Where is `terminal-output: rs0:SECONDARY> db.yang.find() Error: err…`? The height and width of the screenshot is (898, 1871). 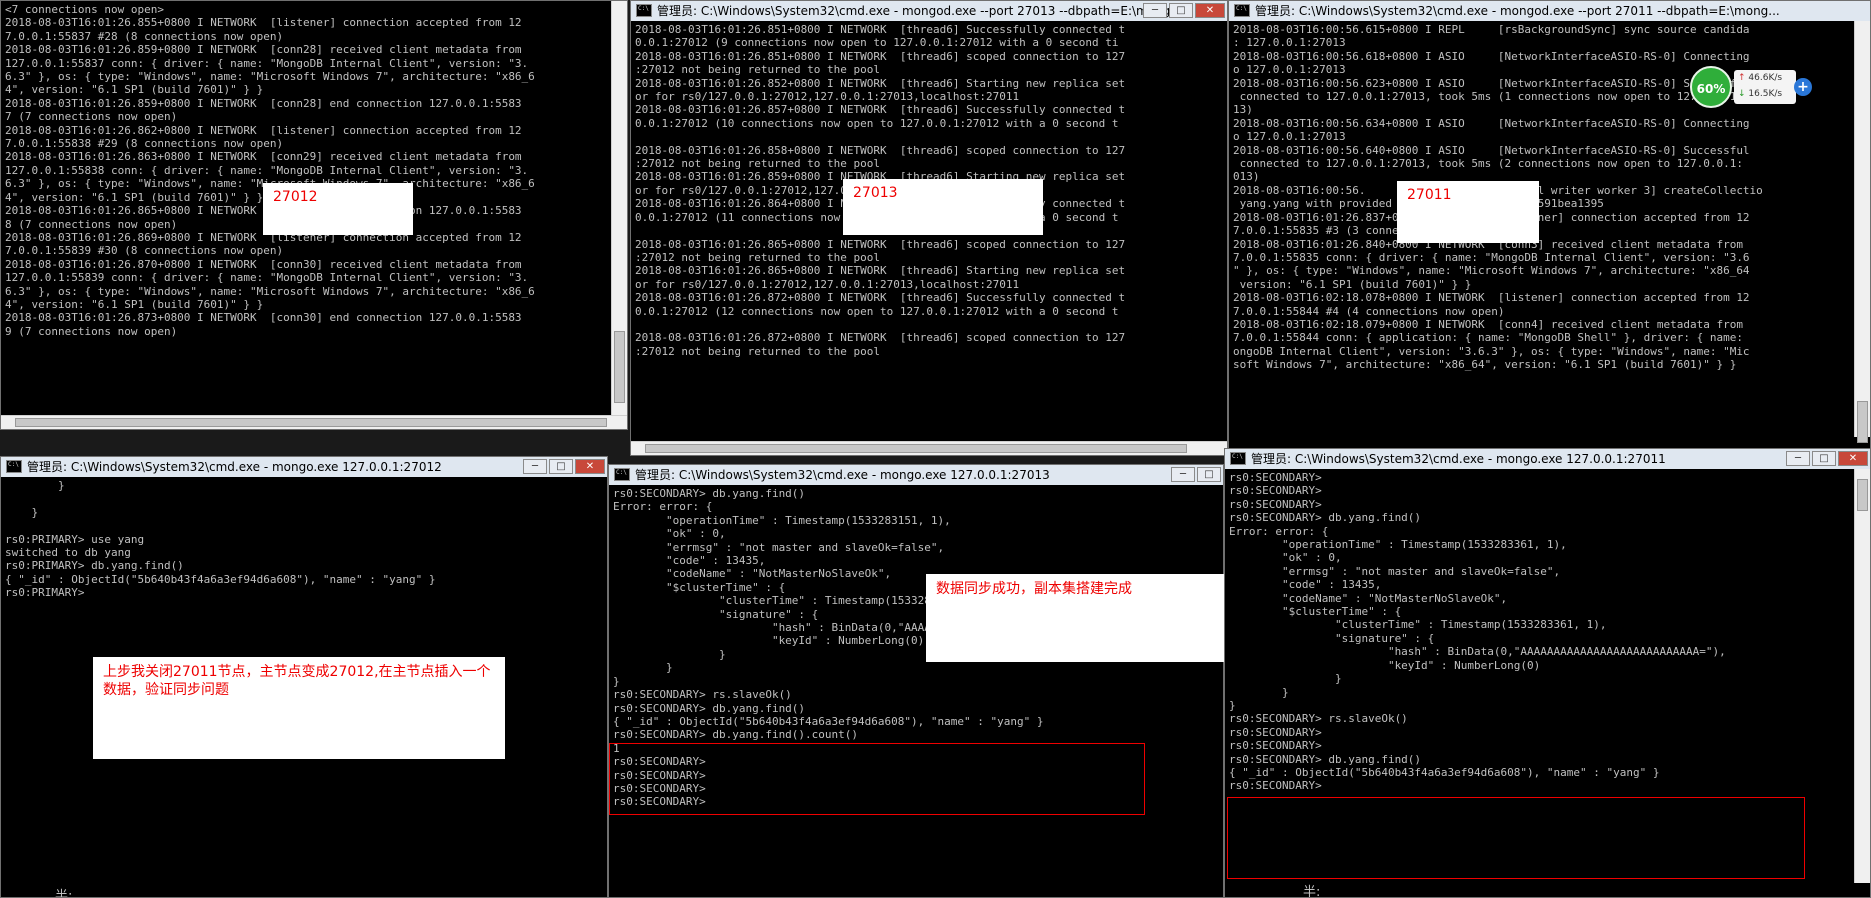 terminal-output: rs0:SECONDARY> db.yang.find() Error: err… is located at coordinates (861, 648).